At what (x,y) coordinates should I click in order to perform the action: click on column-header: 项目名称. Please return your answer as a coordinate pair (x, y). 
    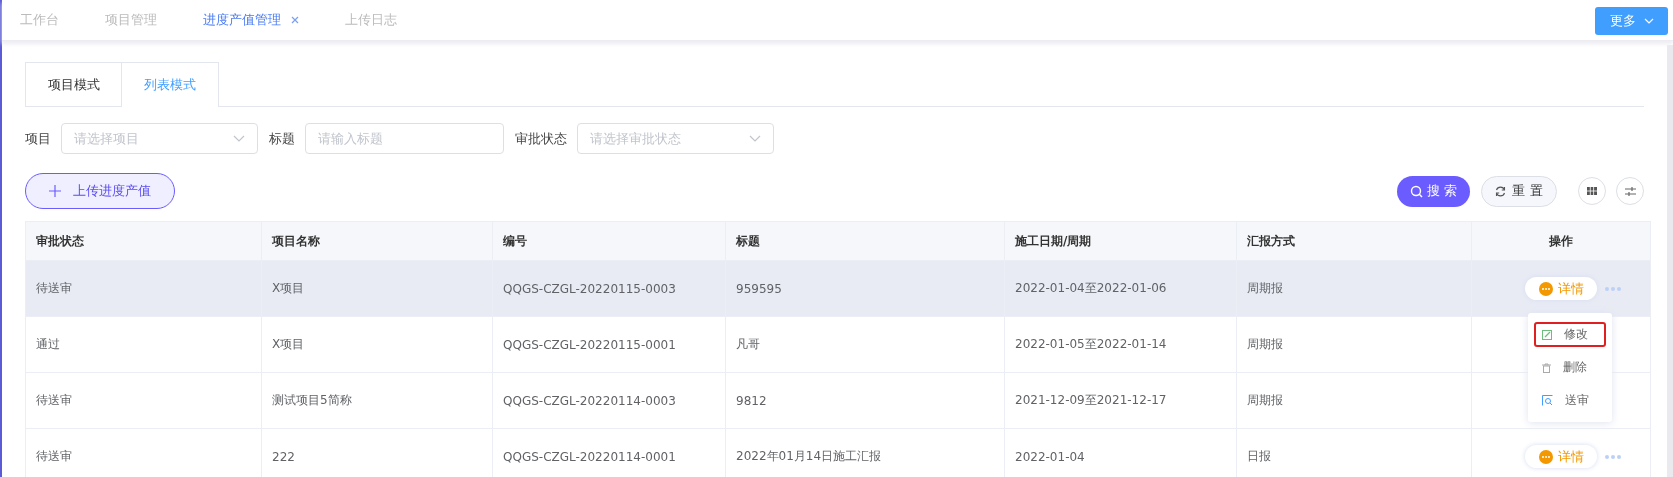
    Looking at the image, I should click on (377, 241).